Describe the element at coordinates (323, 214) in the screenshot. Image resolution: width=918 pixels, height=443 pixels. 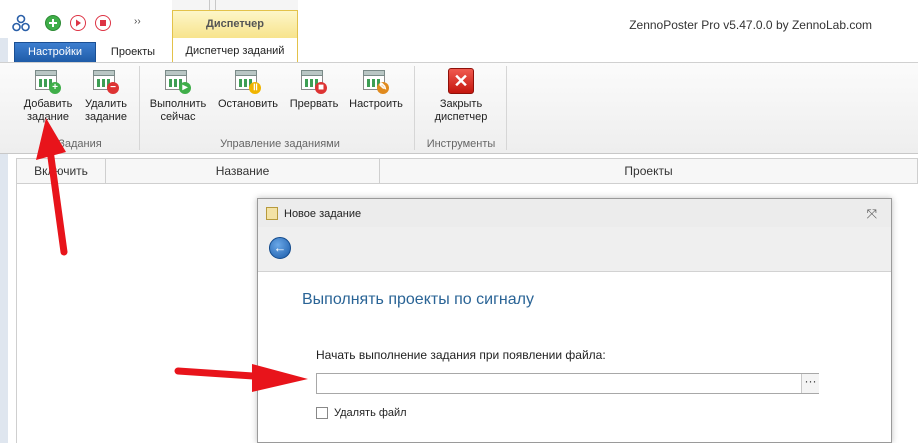
I see `dialog-title: Новое задание` at that location.